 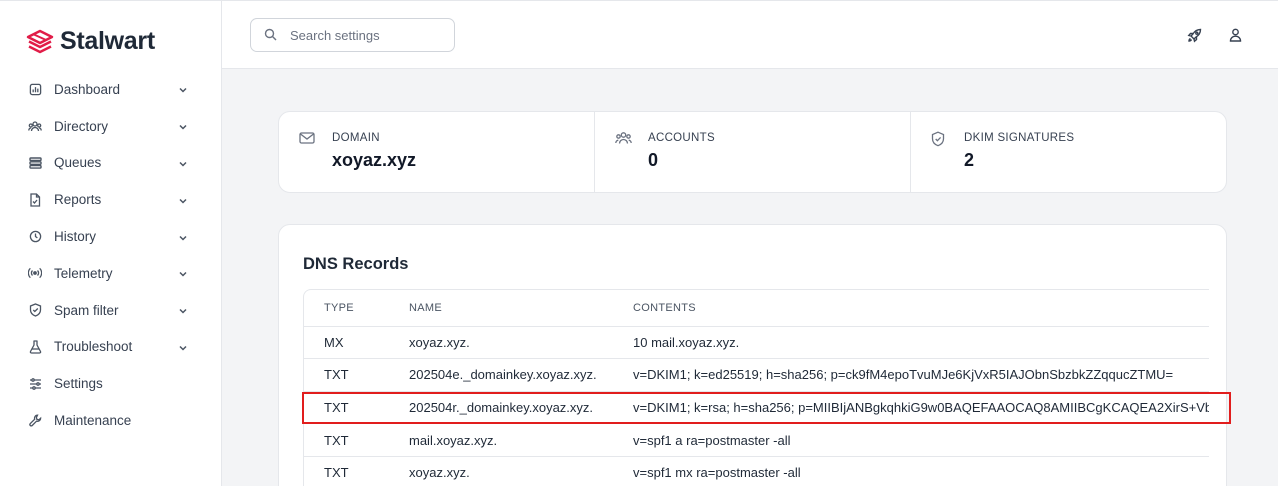 What do you see at coordinates (521, 375) in the screenshot?
I see `cell-name: 202504e._domainkey.xoyaz.xyz.` at bounding box center [521, 375].